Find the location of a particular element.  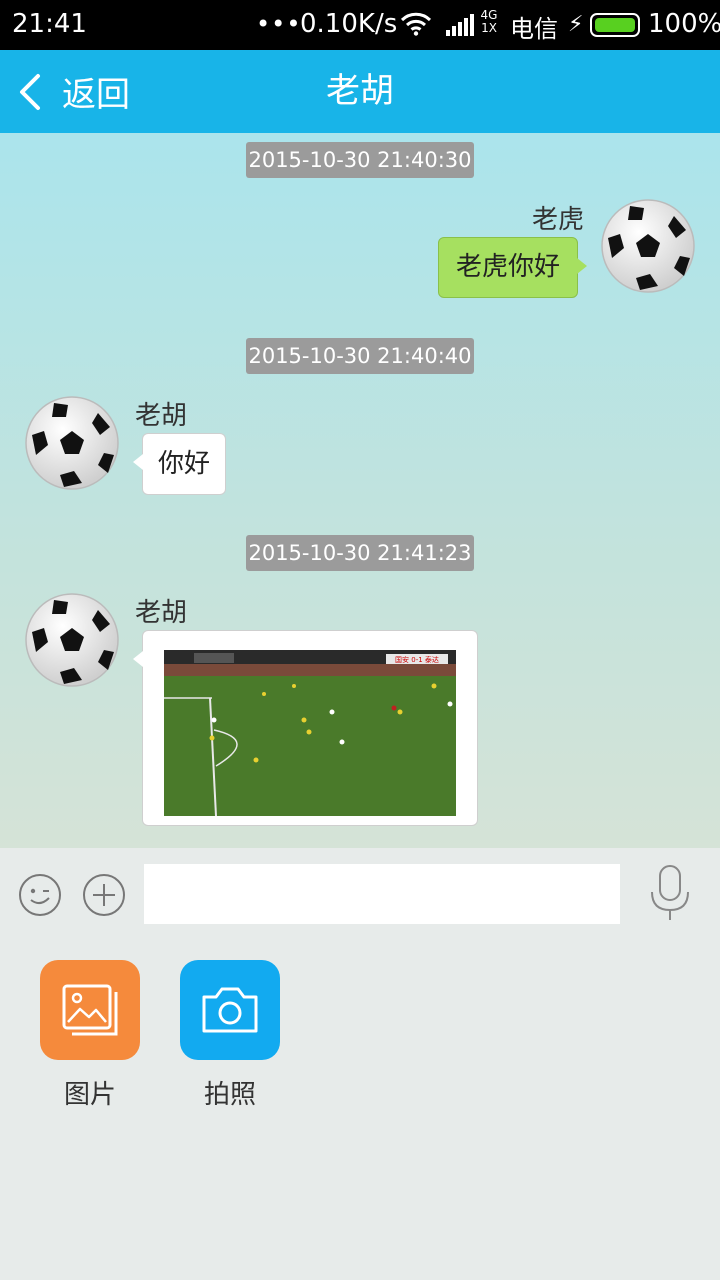

message-text: 你好 is located at coordinates (183, 464).